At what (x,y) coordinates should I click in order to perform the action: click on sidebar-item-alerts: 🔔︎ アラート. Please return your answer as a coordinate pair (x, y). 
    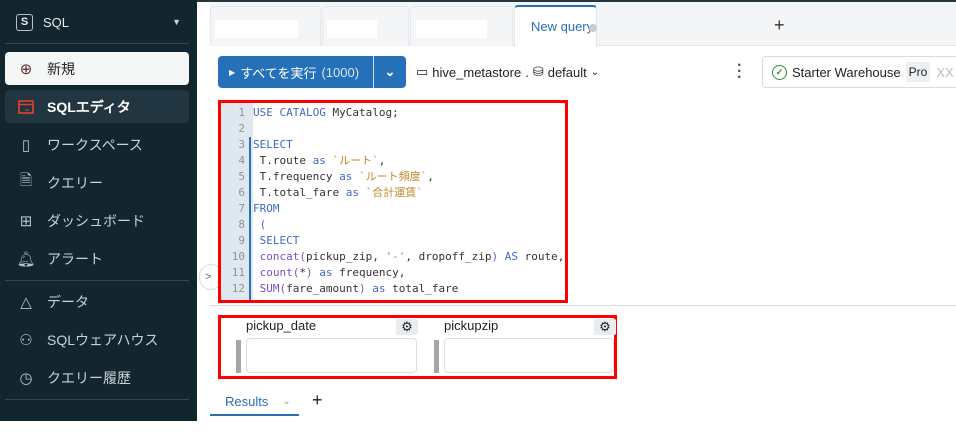
    Looking at the image, I should click on (97, 258).